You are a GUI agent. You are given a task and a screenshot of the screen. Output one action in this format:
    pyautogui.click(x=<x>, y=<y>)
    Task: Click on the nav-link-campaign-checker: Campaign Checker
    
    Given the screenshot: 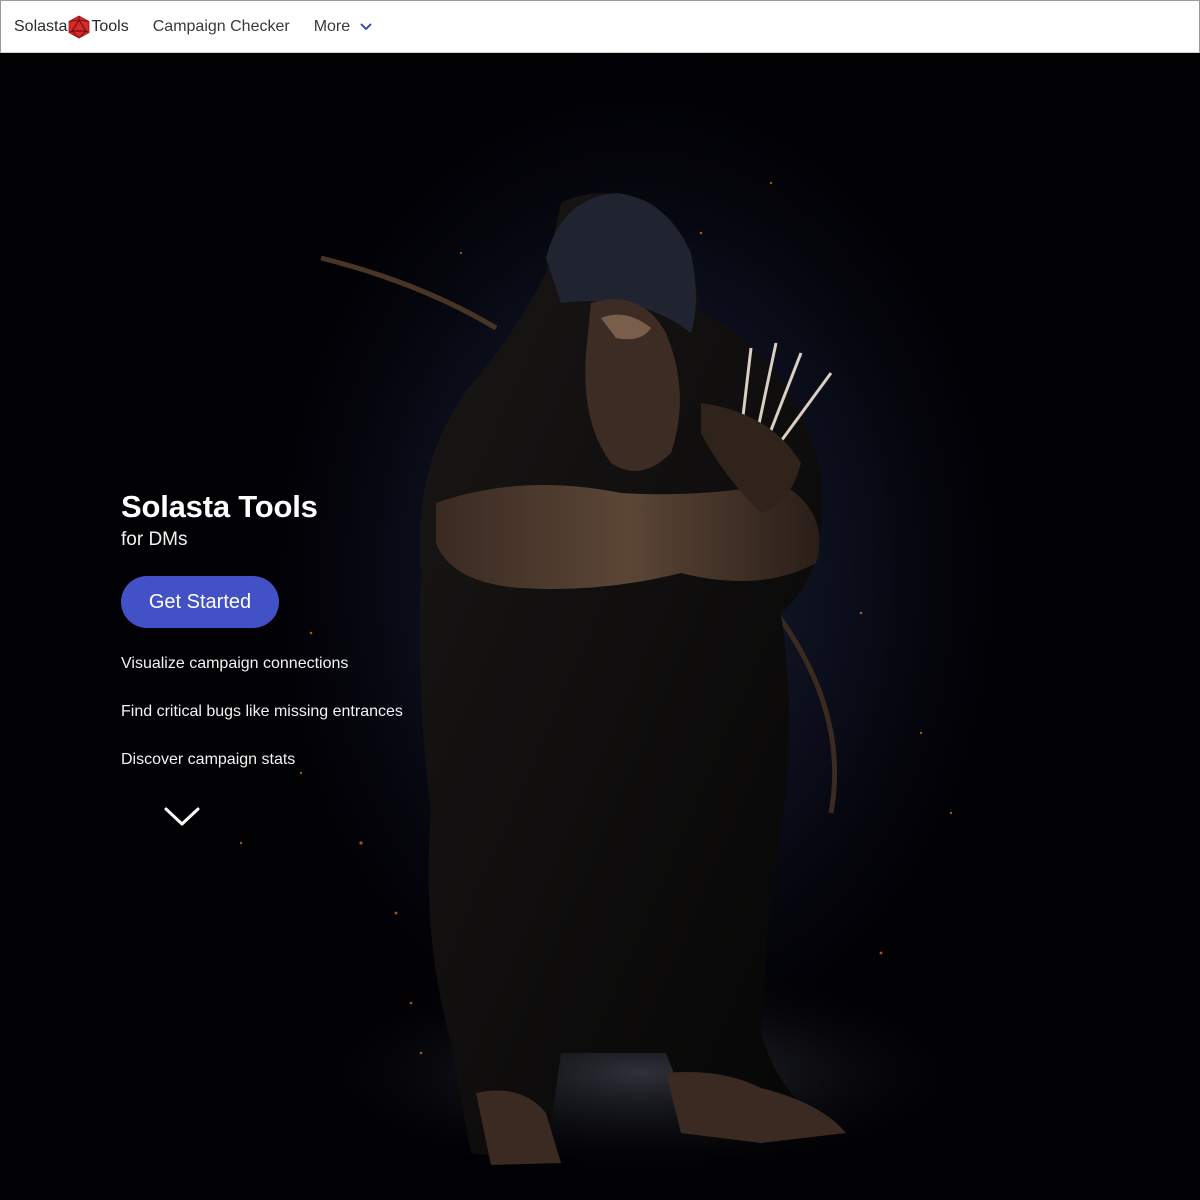 What is the action you would take?
    pyautogui.click(x=221, y=27)
    